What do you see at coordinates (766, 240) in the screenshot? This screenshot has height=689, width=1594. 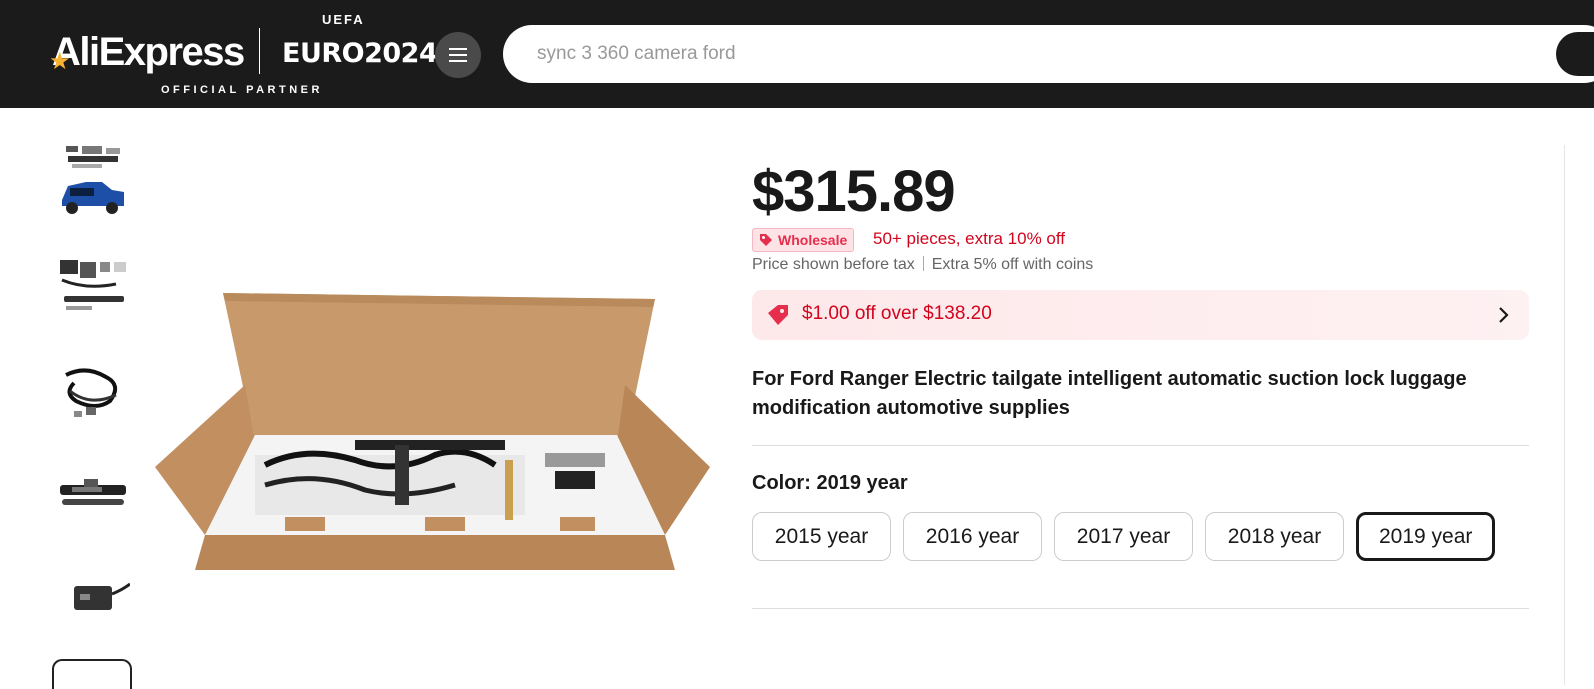 I see `tag-icon` at bounding box center [766, 240].